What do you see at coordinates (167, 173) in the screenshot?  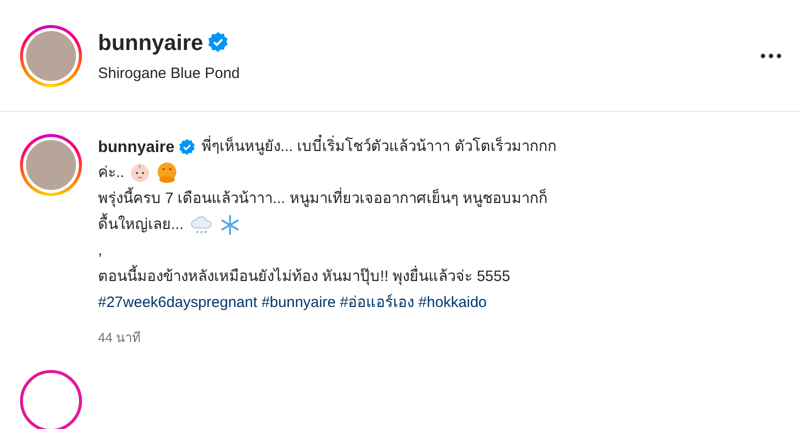 I see `hugging-face-icon` at bounding box center [167, 173].